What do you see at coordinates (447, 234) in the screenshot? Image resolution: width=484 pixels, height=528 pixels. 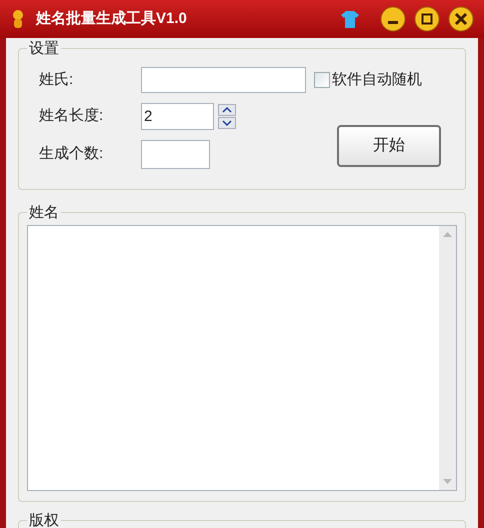 I see `scroll-up-icon` at bounding box center [447, 234].